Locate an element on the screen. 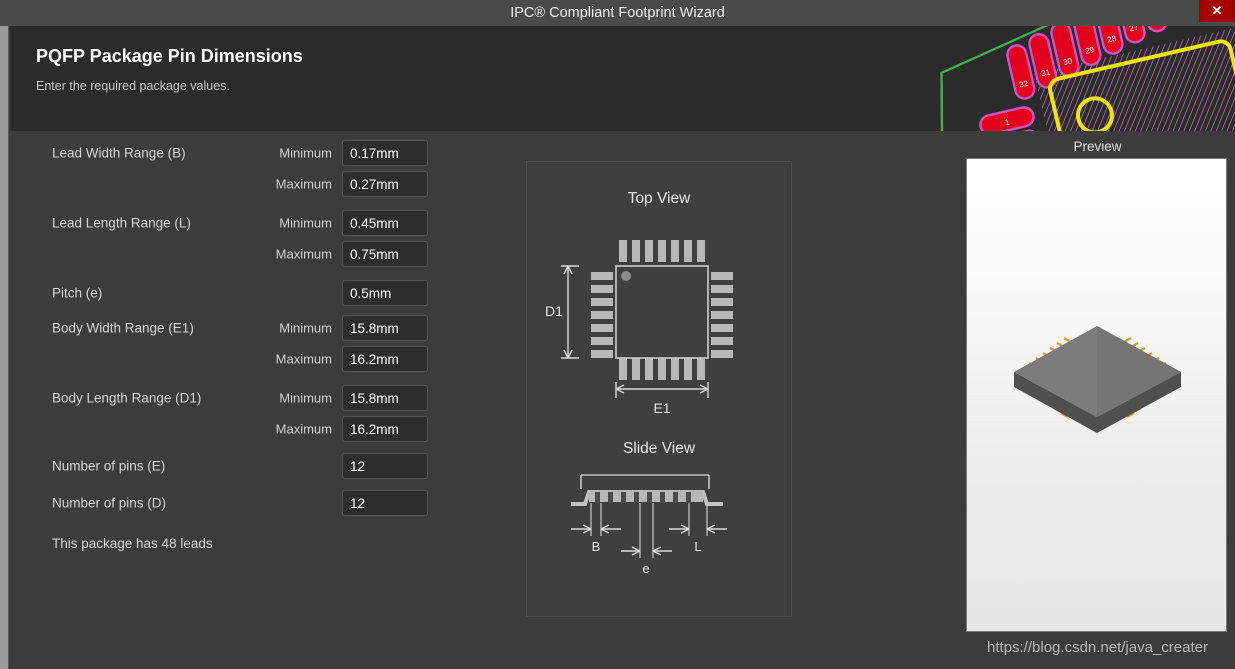 This screenshot has height=669, width=1235. field-label: Lead Length Range (L) is located at coordinates (121, 223).